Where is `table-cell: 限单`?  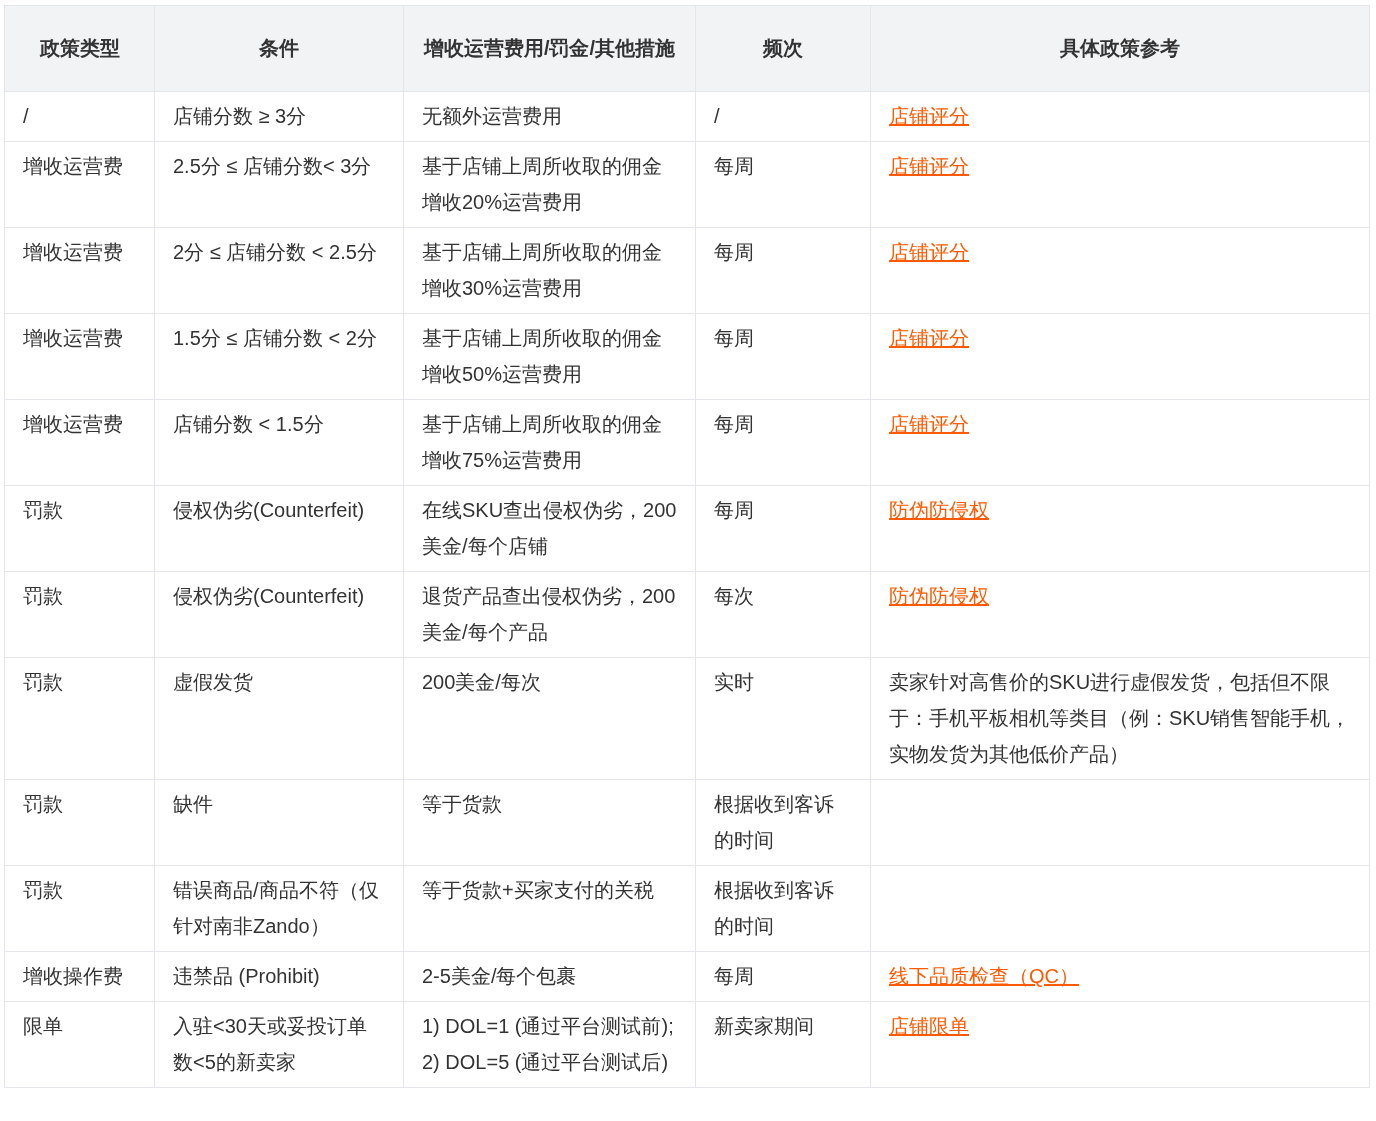 table-cell: 限单 is located at coordinates (79, 1044).